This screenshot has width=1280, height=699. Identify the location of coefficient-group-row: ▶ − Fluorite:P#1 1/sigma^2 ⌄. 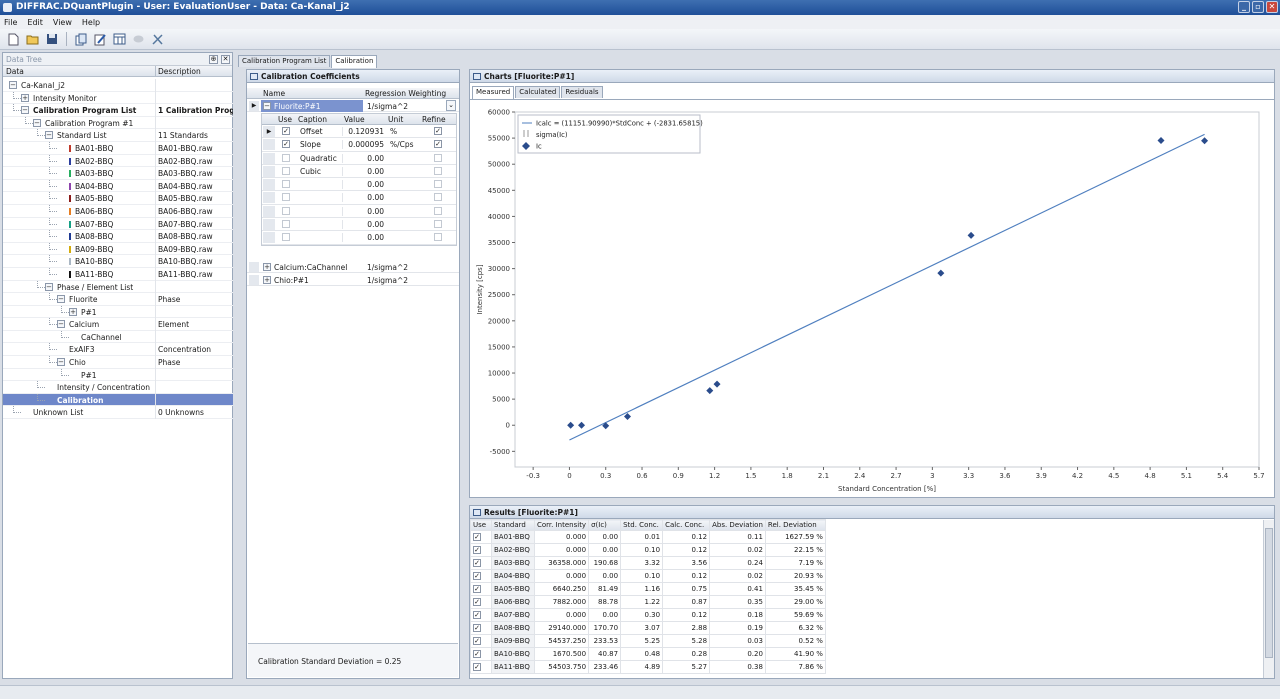
(353, 106).